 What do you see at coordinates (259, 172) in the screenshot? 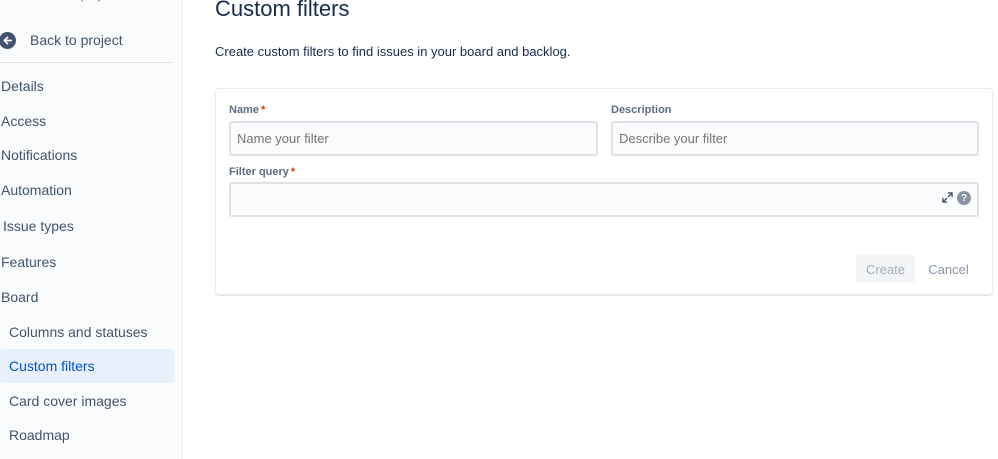
I see `filter-query-label-text: Filter query` at bounding box center [259, 172].